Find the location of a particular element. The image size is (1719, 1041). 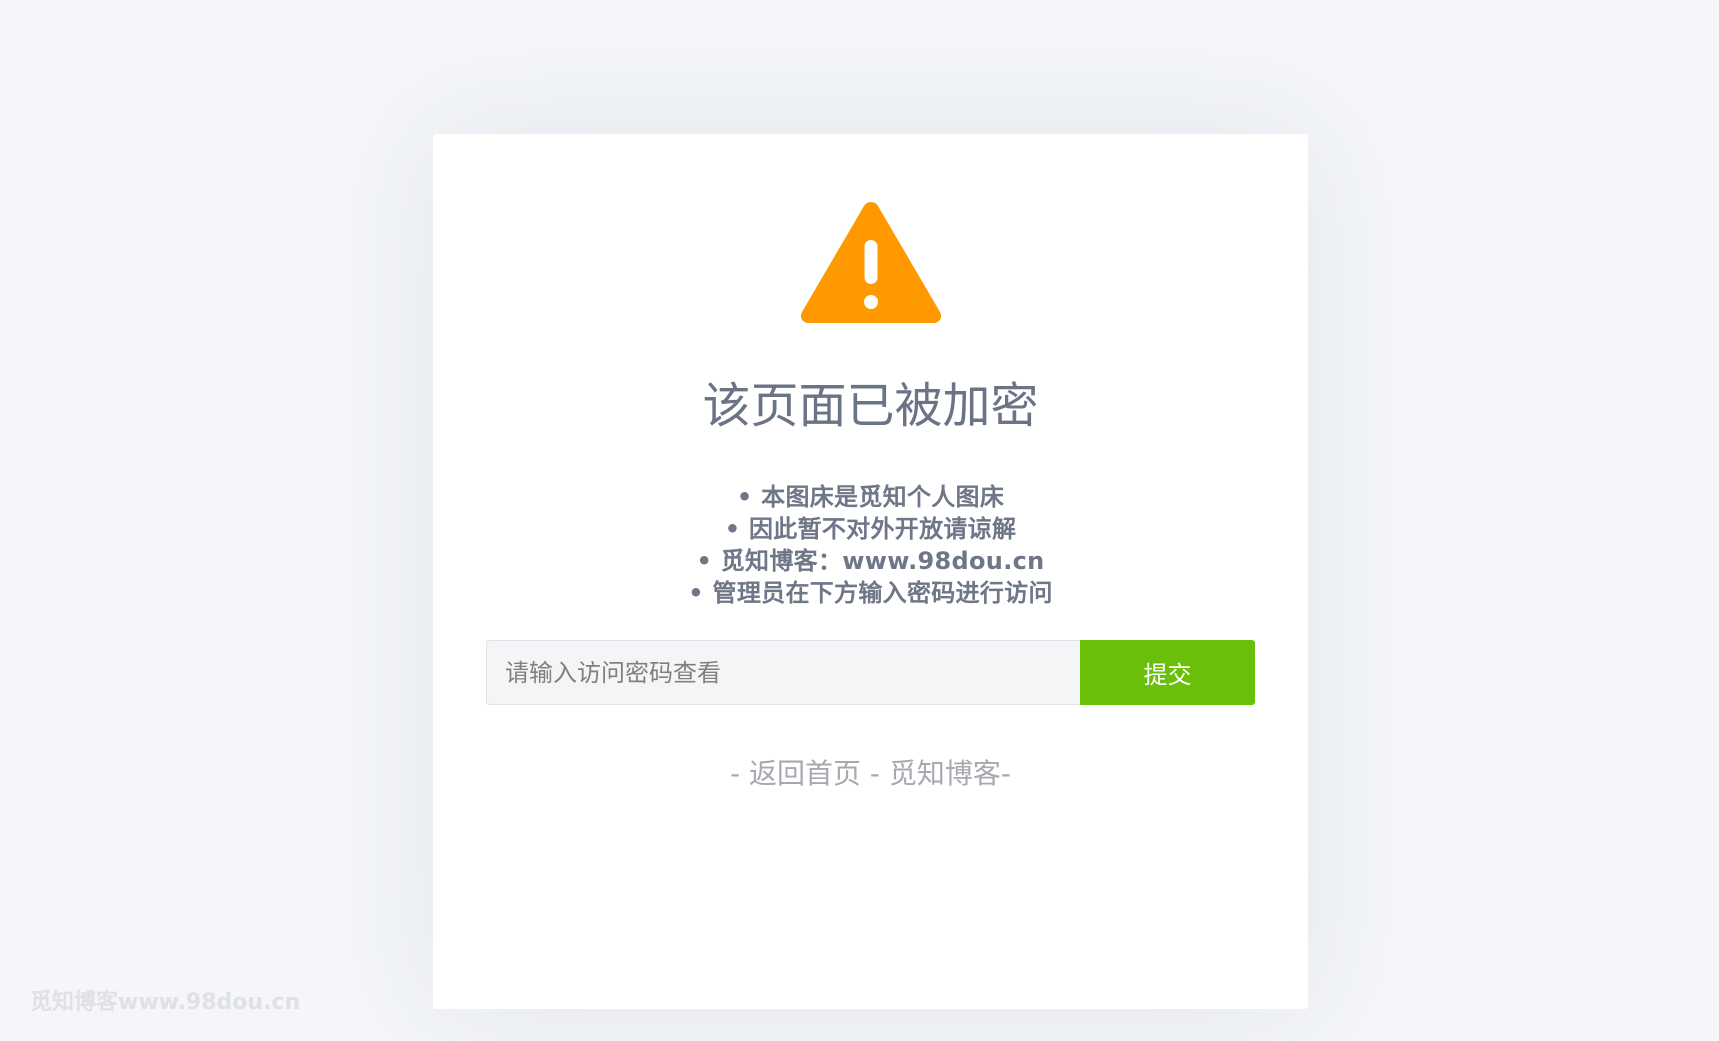

notice-item: • 因此暂不对外开放请谅解 is located at coordinates (870, 529).